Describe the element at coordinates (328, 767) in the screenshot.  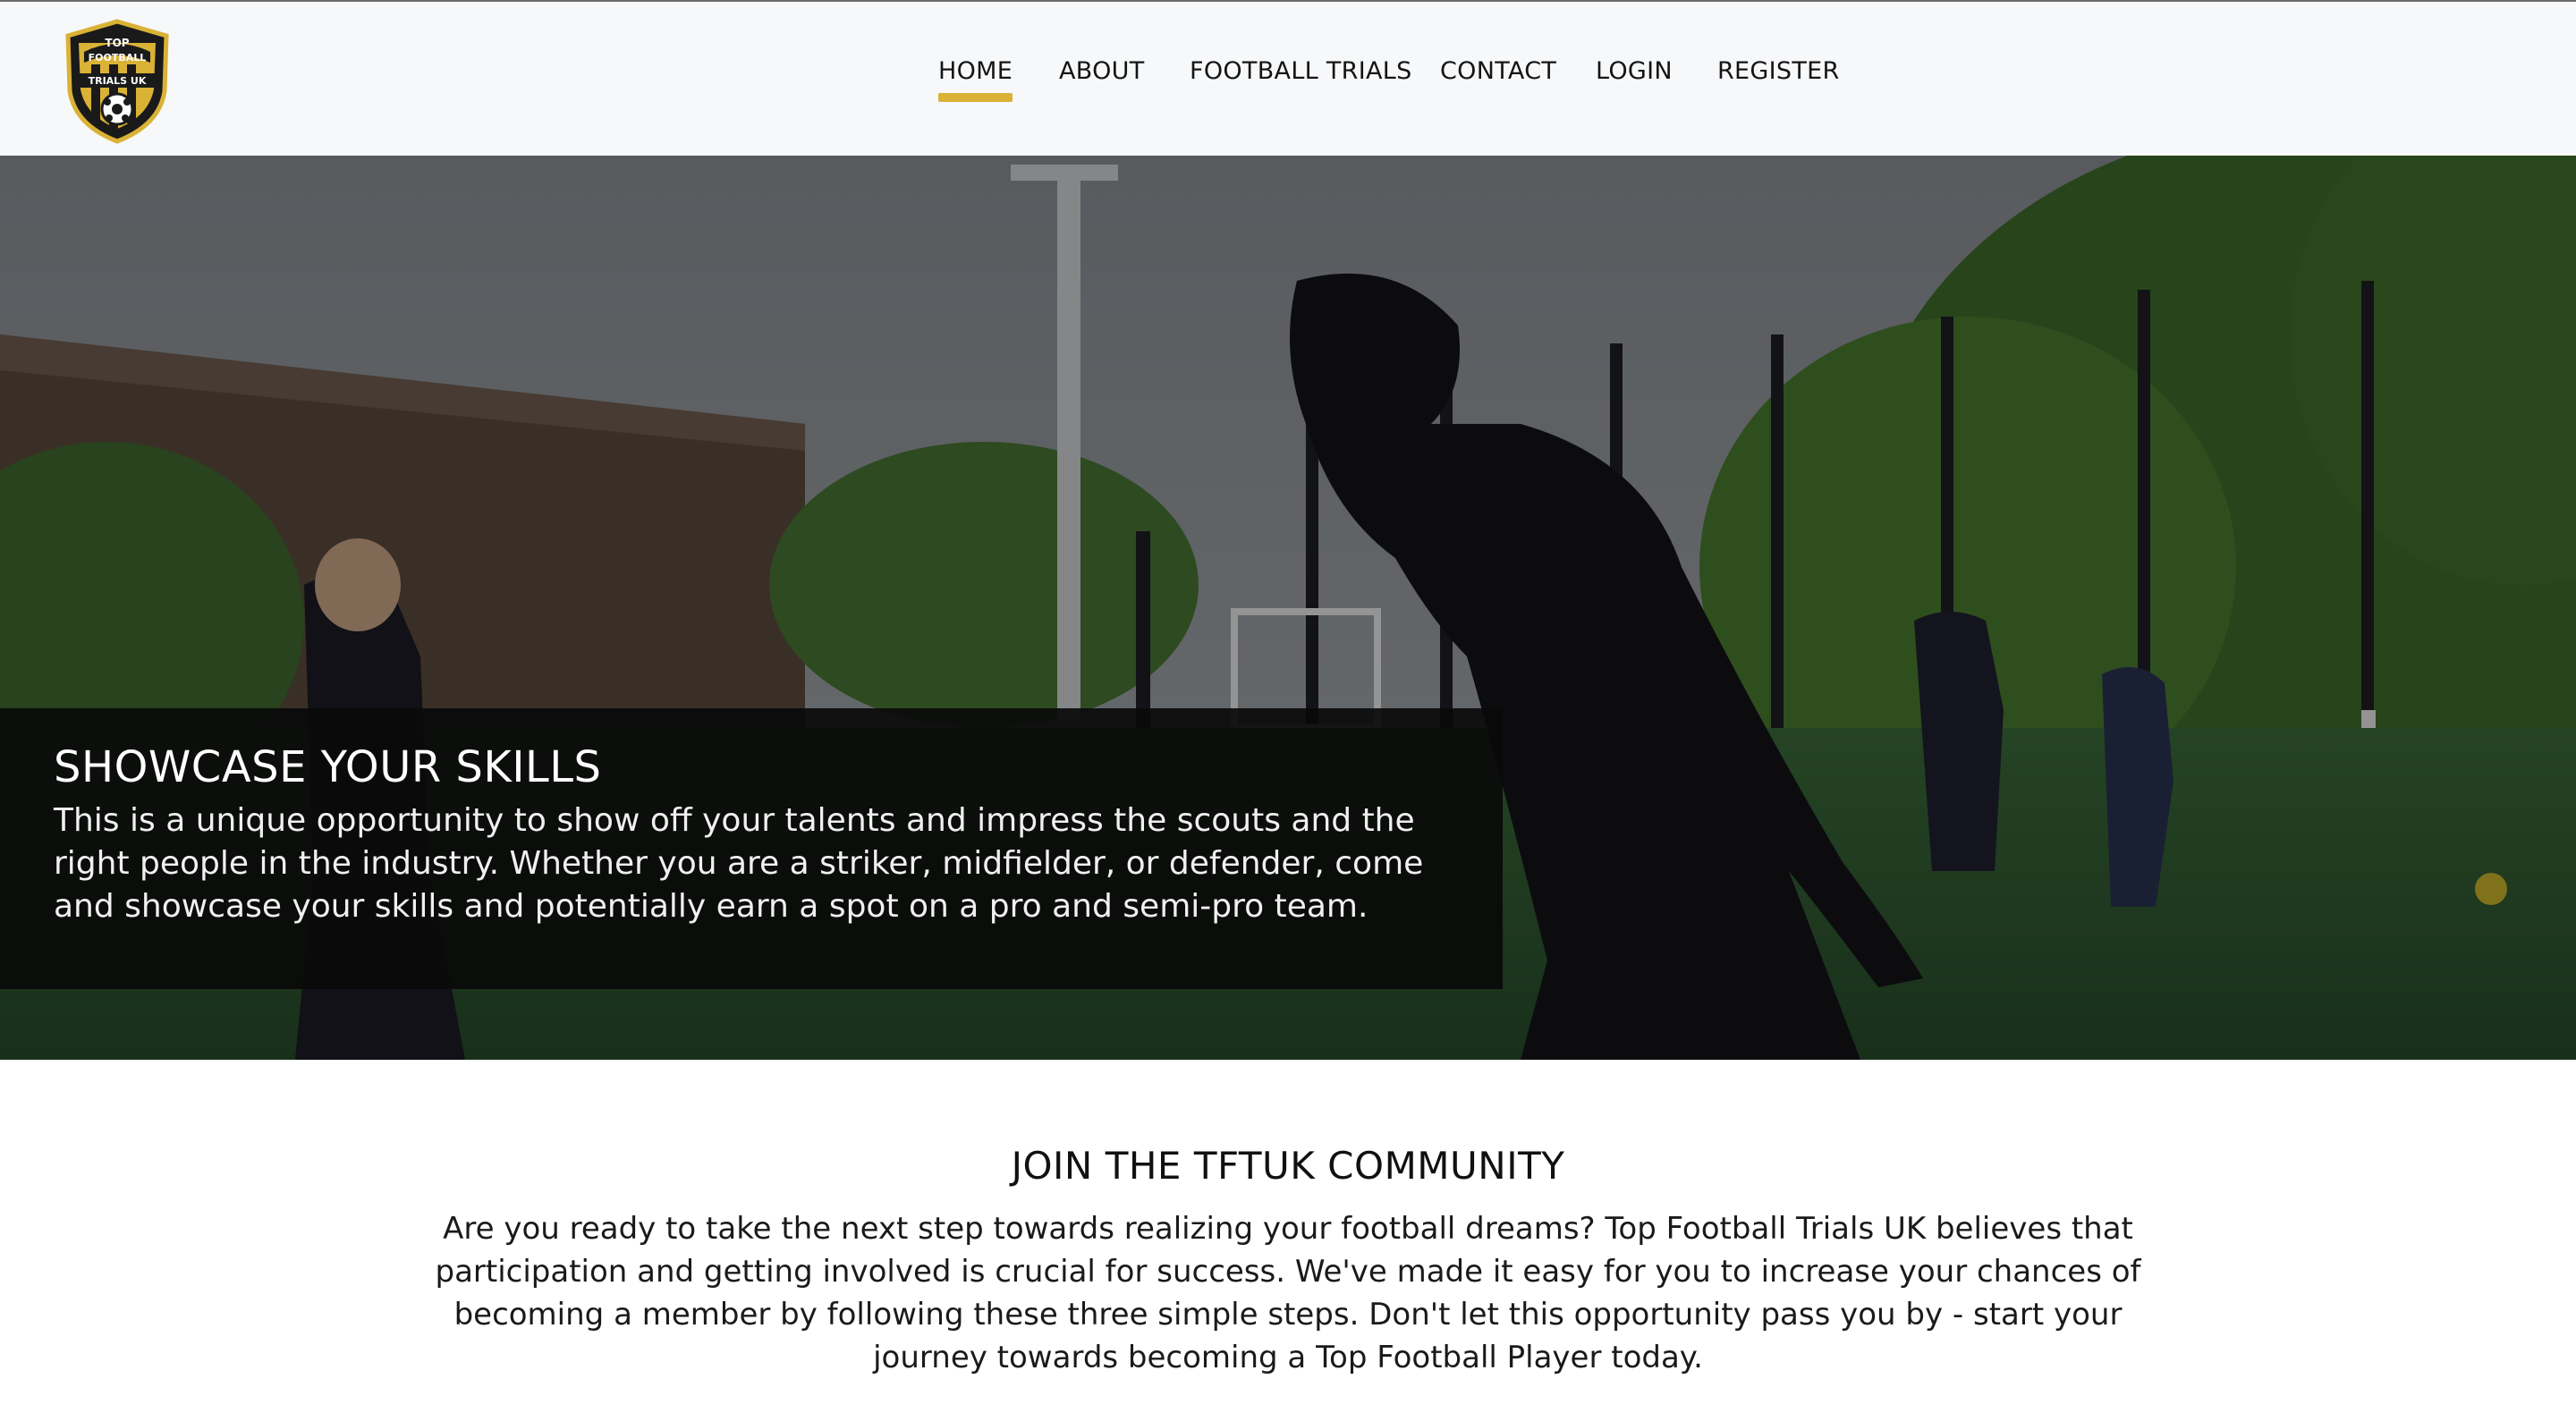
I see `hero-title: SHOWCASE YOUR SKILLS` at that location.